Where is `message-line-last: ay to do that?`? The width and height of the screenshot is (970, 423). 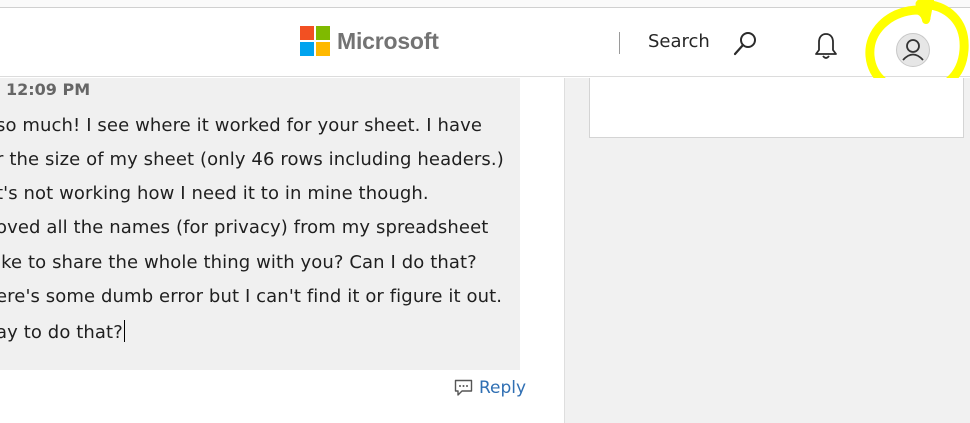
message-line-last: ay to do that? is located at coordinates (62, 331).